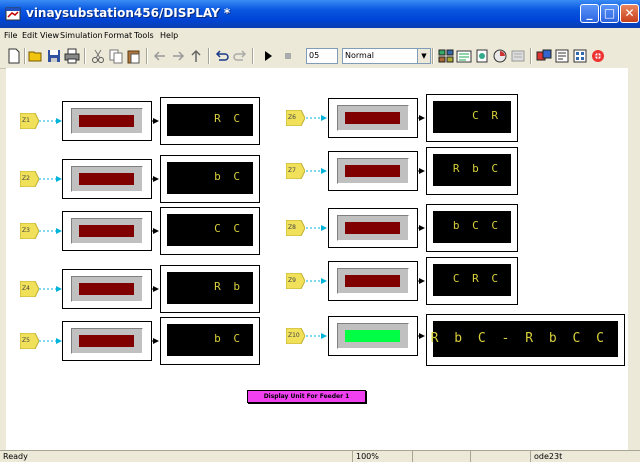  I want to click on menu-tools: Tools, so click(144, 35).